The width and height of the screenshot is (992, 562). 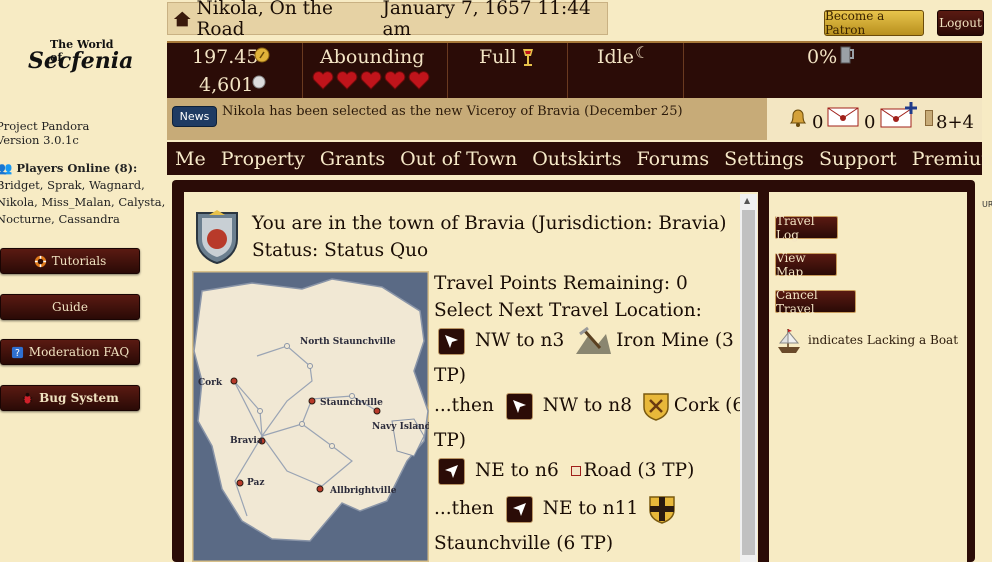 I want to click on map-label-allbrightville: Allbrightville, so click(x=363, y=491).